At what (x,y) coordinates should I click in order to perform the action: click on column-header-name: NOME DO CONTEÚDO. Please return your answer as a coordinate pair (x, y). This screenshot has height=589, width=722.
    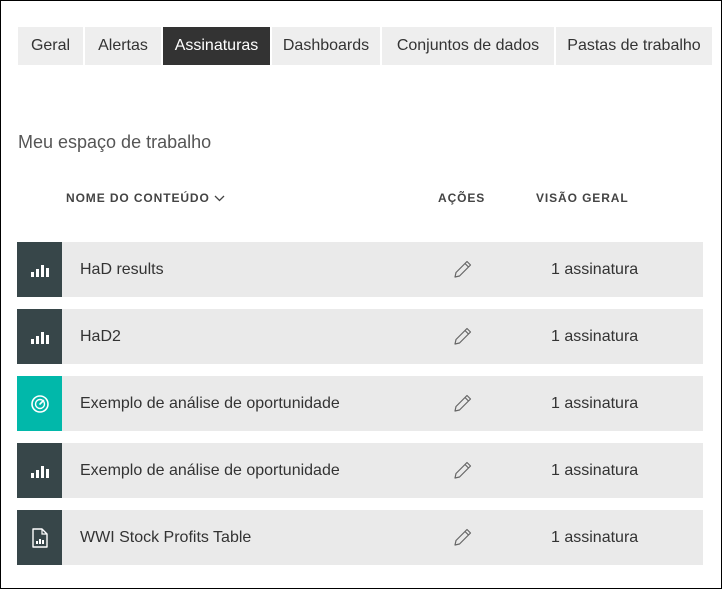
    Looking at the image, I should click on (145, 198).